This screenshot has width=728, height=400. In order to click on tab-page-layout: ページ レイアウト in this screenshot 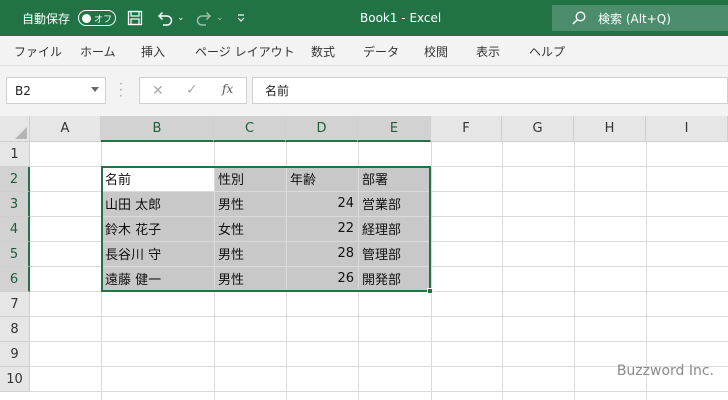, I will do `click(245, 51)`.